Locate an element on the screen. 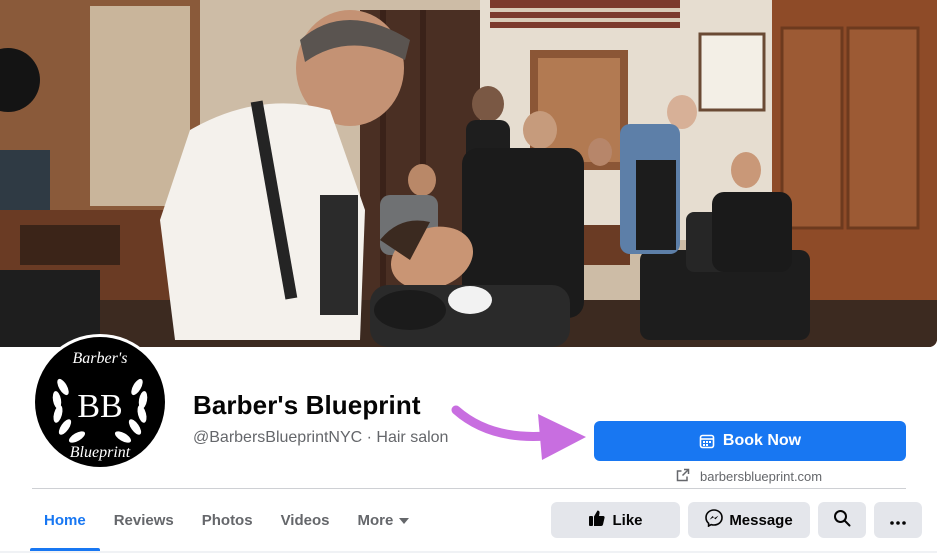 This screenshot has width=937, height=553. tab-photos: Photos is located at coordinates (227, 520).